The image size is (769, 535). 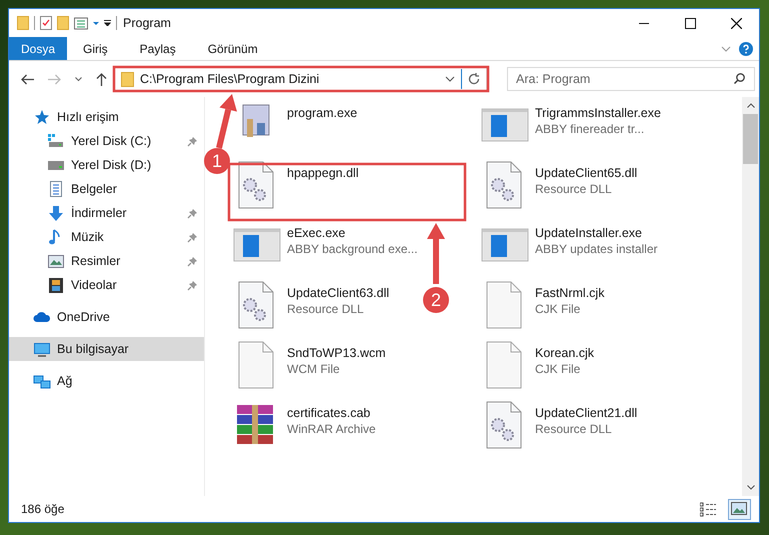 What do you see at coordinates (336, 353) in the screenshot?
I see `file-name: SndToWP13.wcm` at bounding box center [336, 353].